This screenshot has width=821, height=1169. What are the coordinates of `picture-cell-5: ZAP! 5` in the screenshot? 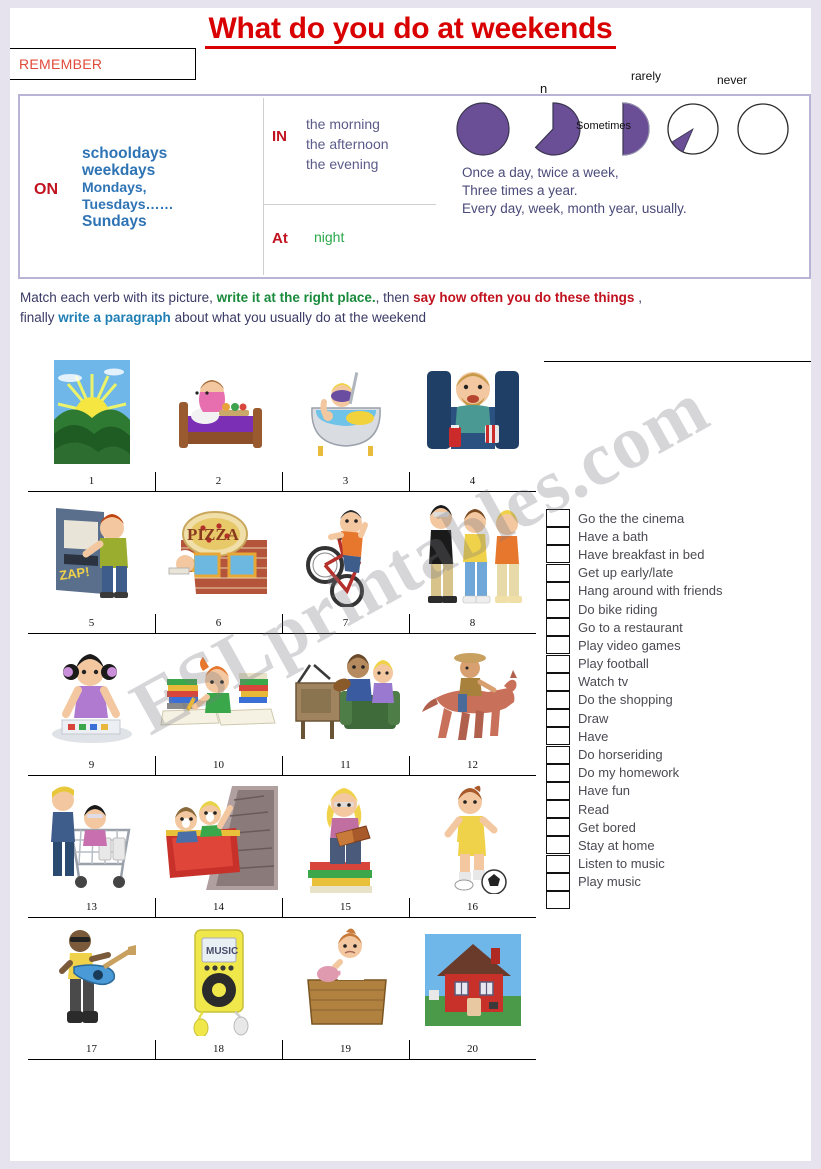 It's located at (91, 562).